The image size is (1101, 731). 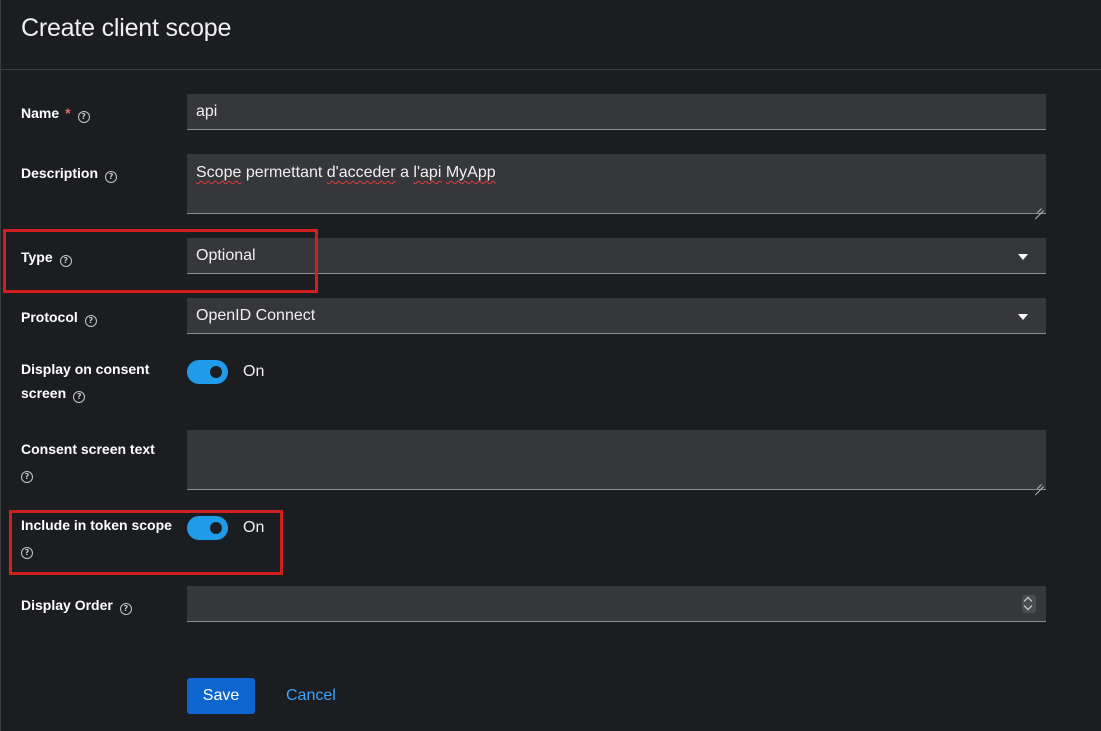 I want to click on display-consent-toggle-text: On, so click(x=254, y=371).